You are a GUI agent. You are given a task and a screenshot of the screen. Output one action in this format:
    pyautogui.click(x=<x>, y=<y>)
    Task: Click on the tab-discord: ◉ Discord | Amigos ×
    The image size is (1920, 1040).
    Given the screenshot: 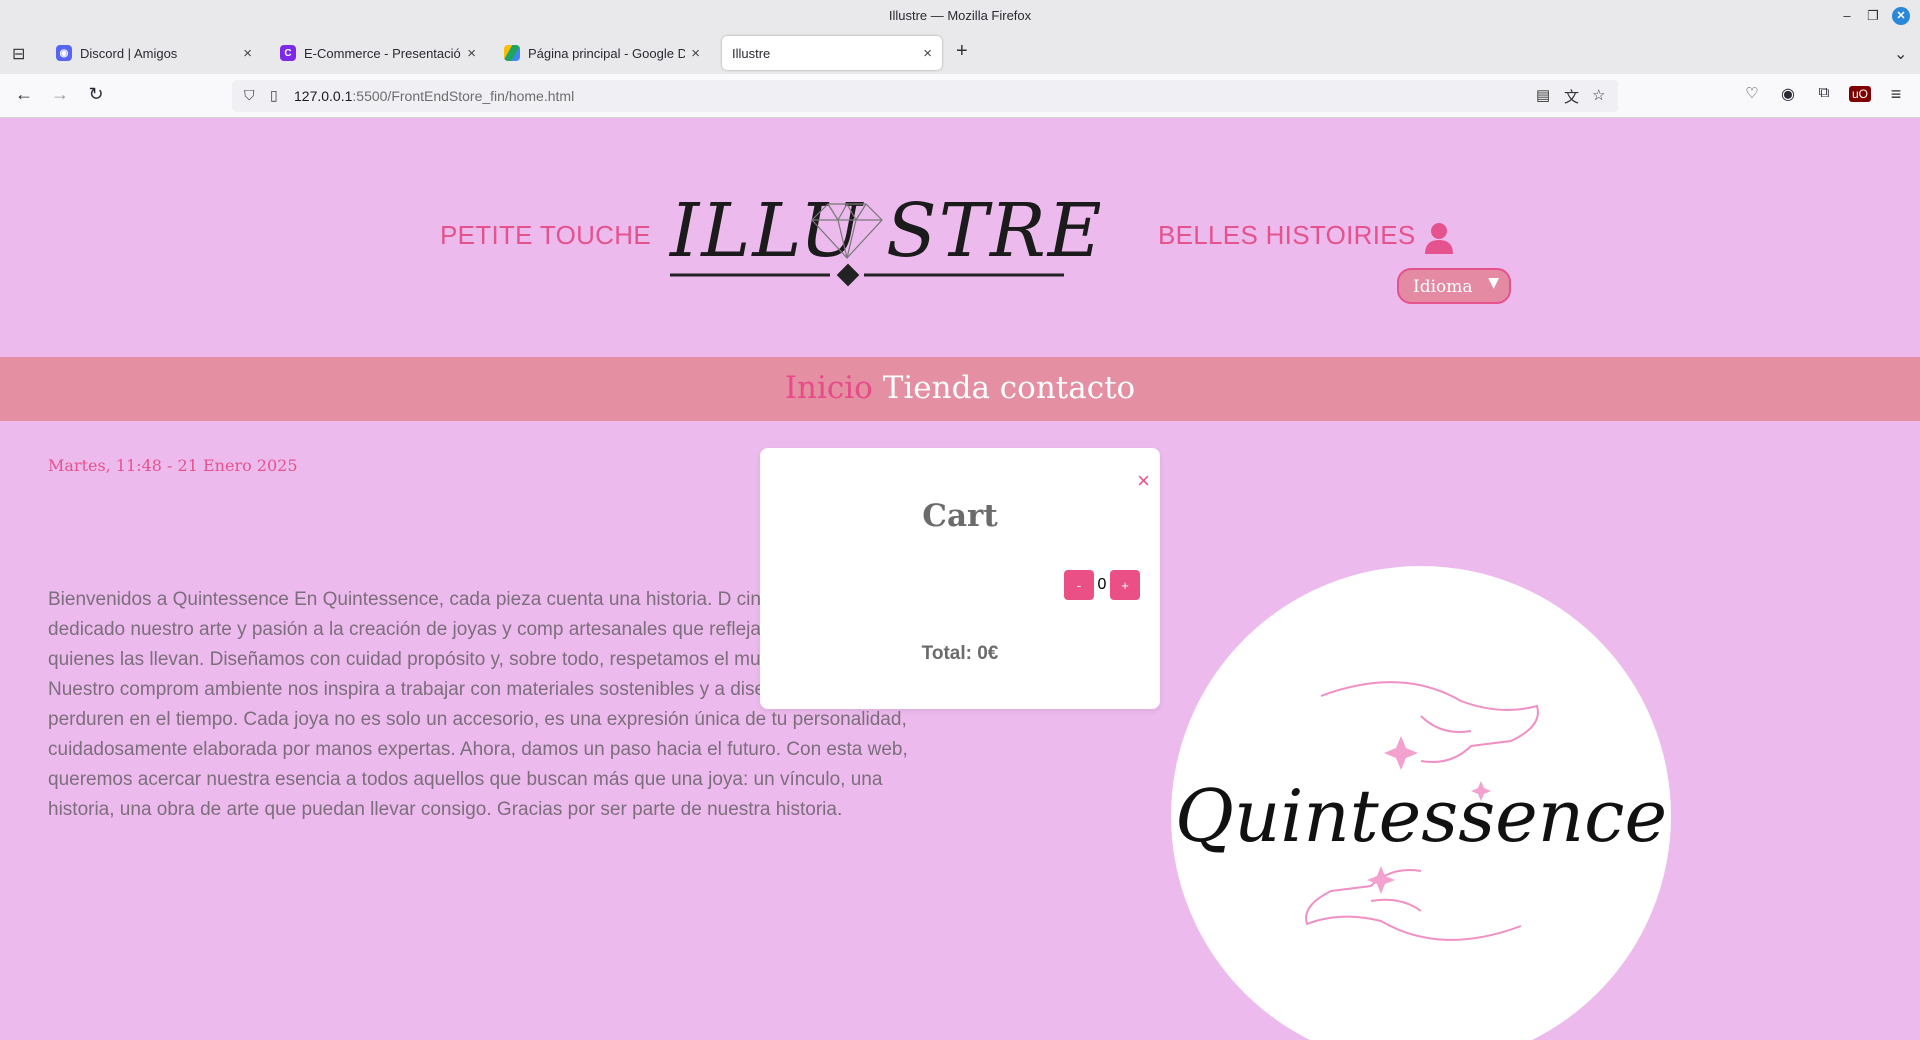 What is the action you would take?
    pyautogui.click(x=154, y=53)
    